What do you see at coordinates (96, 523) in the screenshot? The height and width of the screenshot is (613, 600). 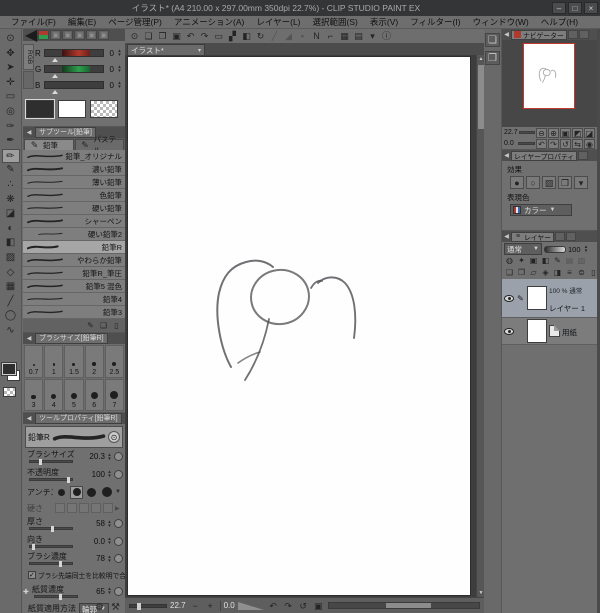 I see `thickness-value: 58` at bounding box center [96, 523].